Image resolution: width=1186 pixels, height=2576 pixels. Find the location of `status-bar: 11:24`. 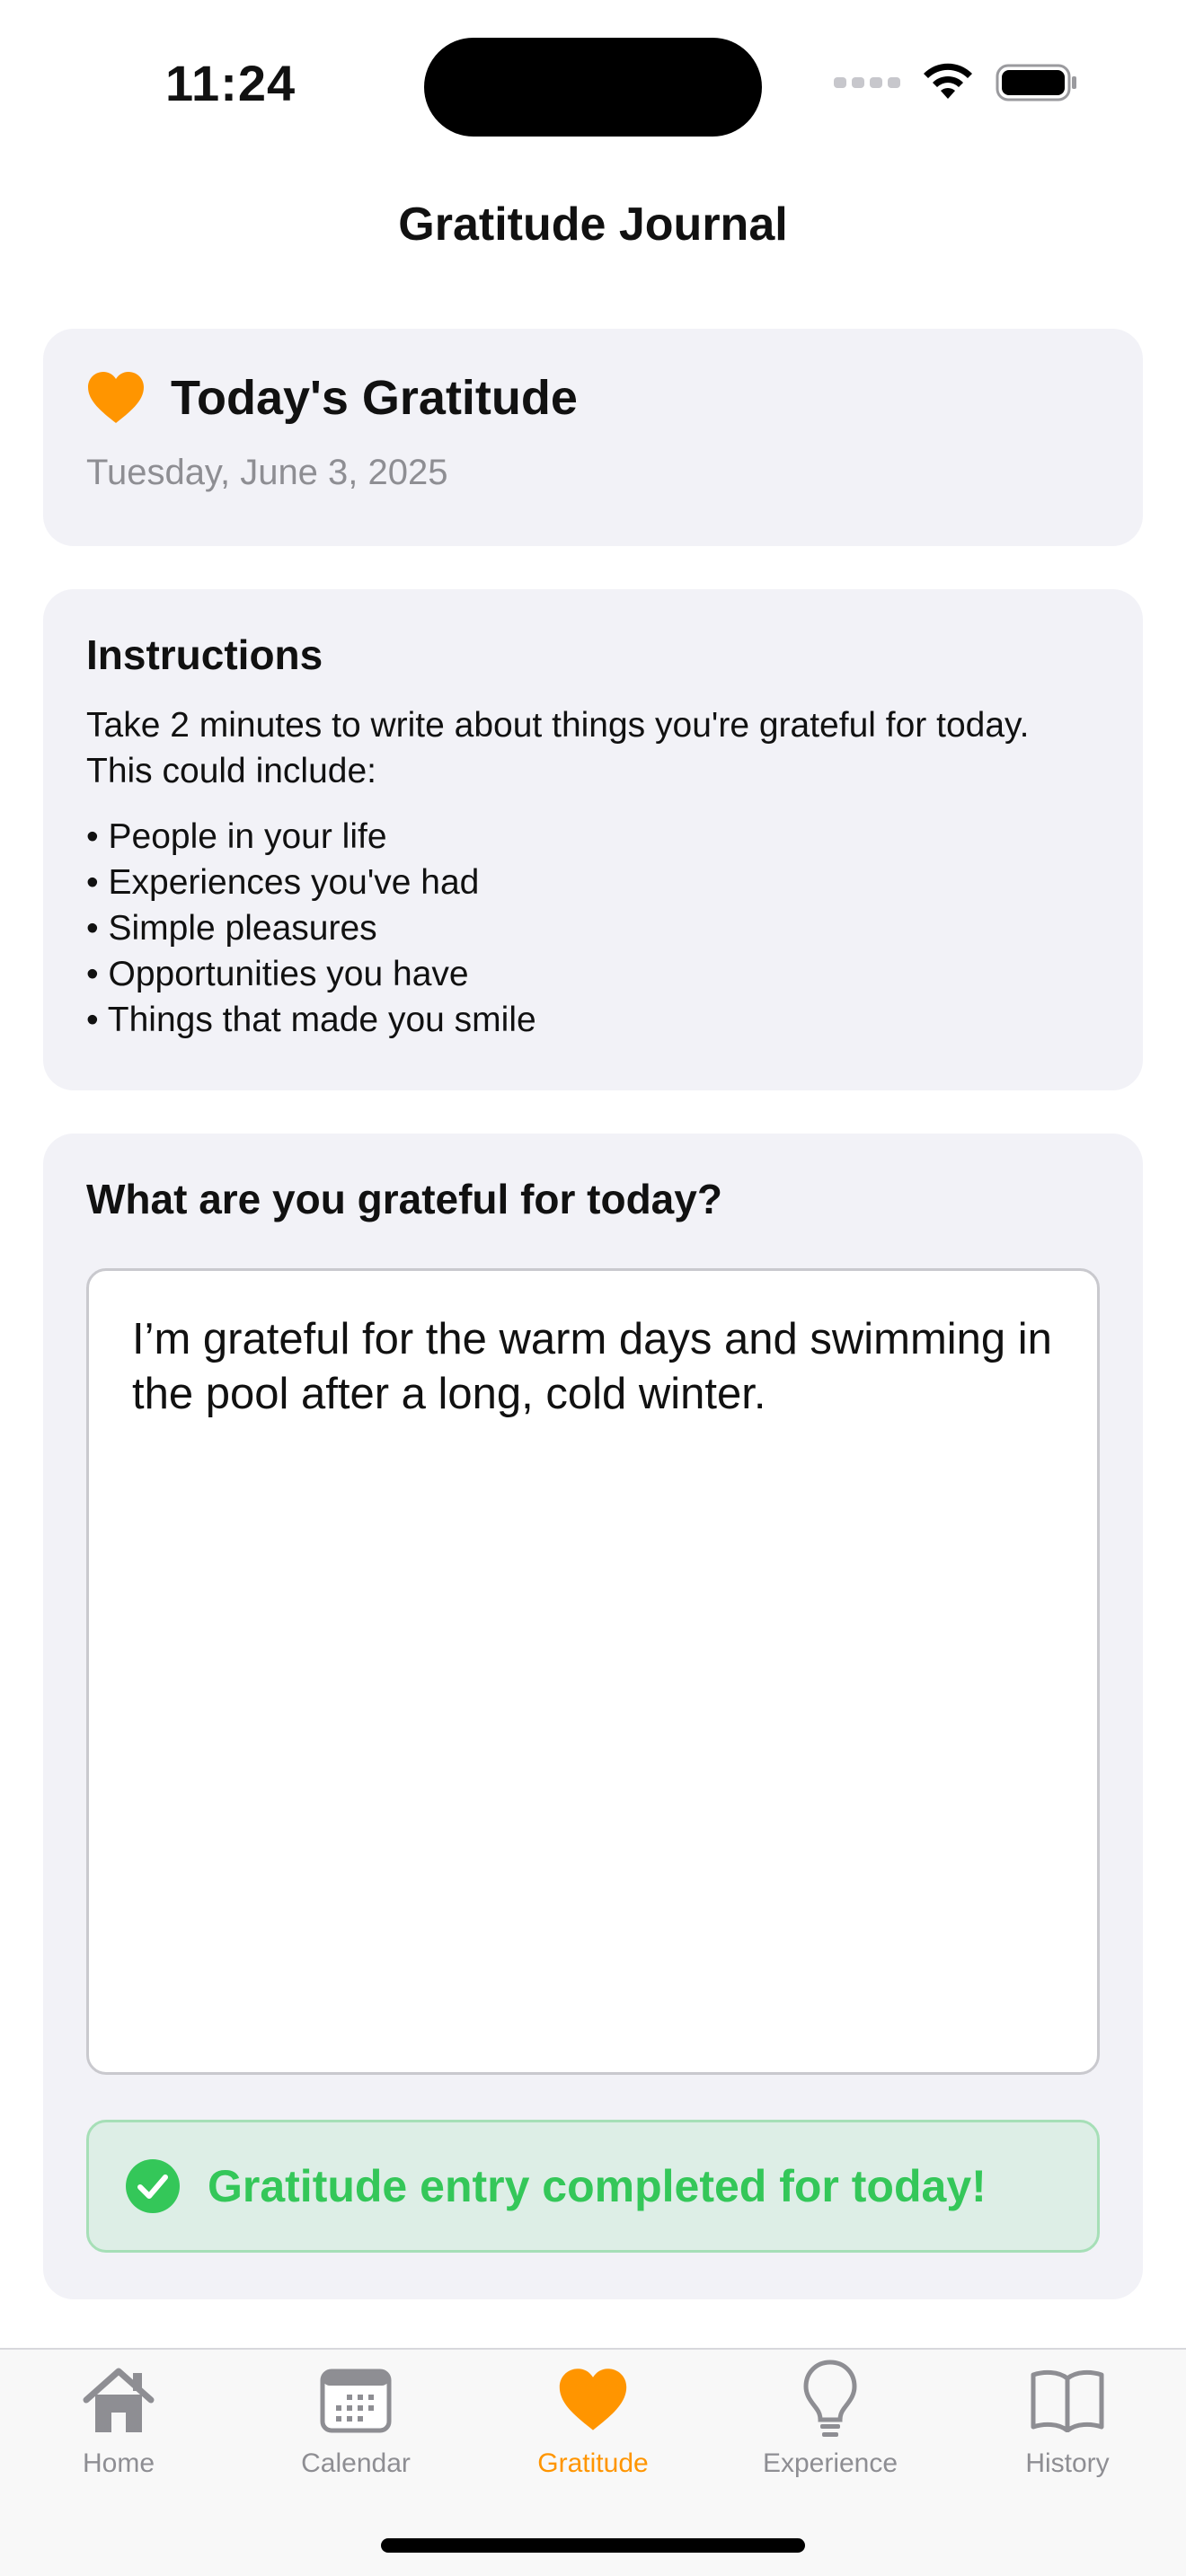

status-bar: 11:24 is located at coordinates (593, 85).